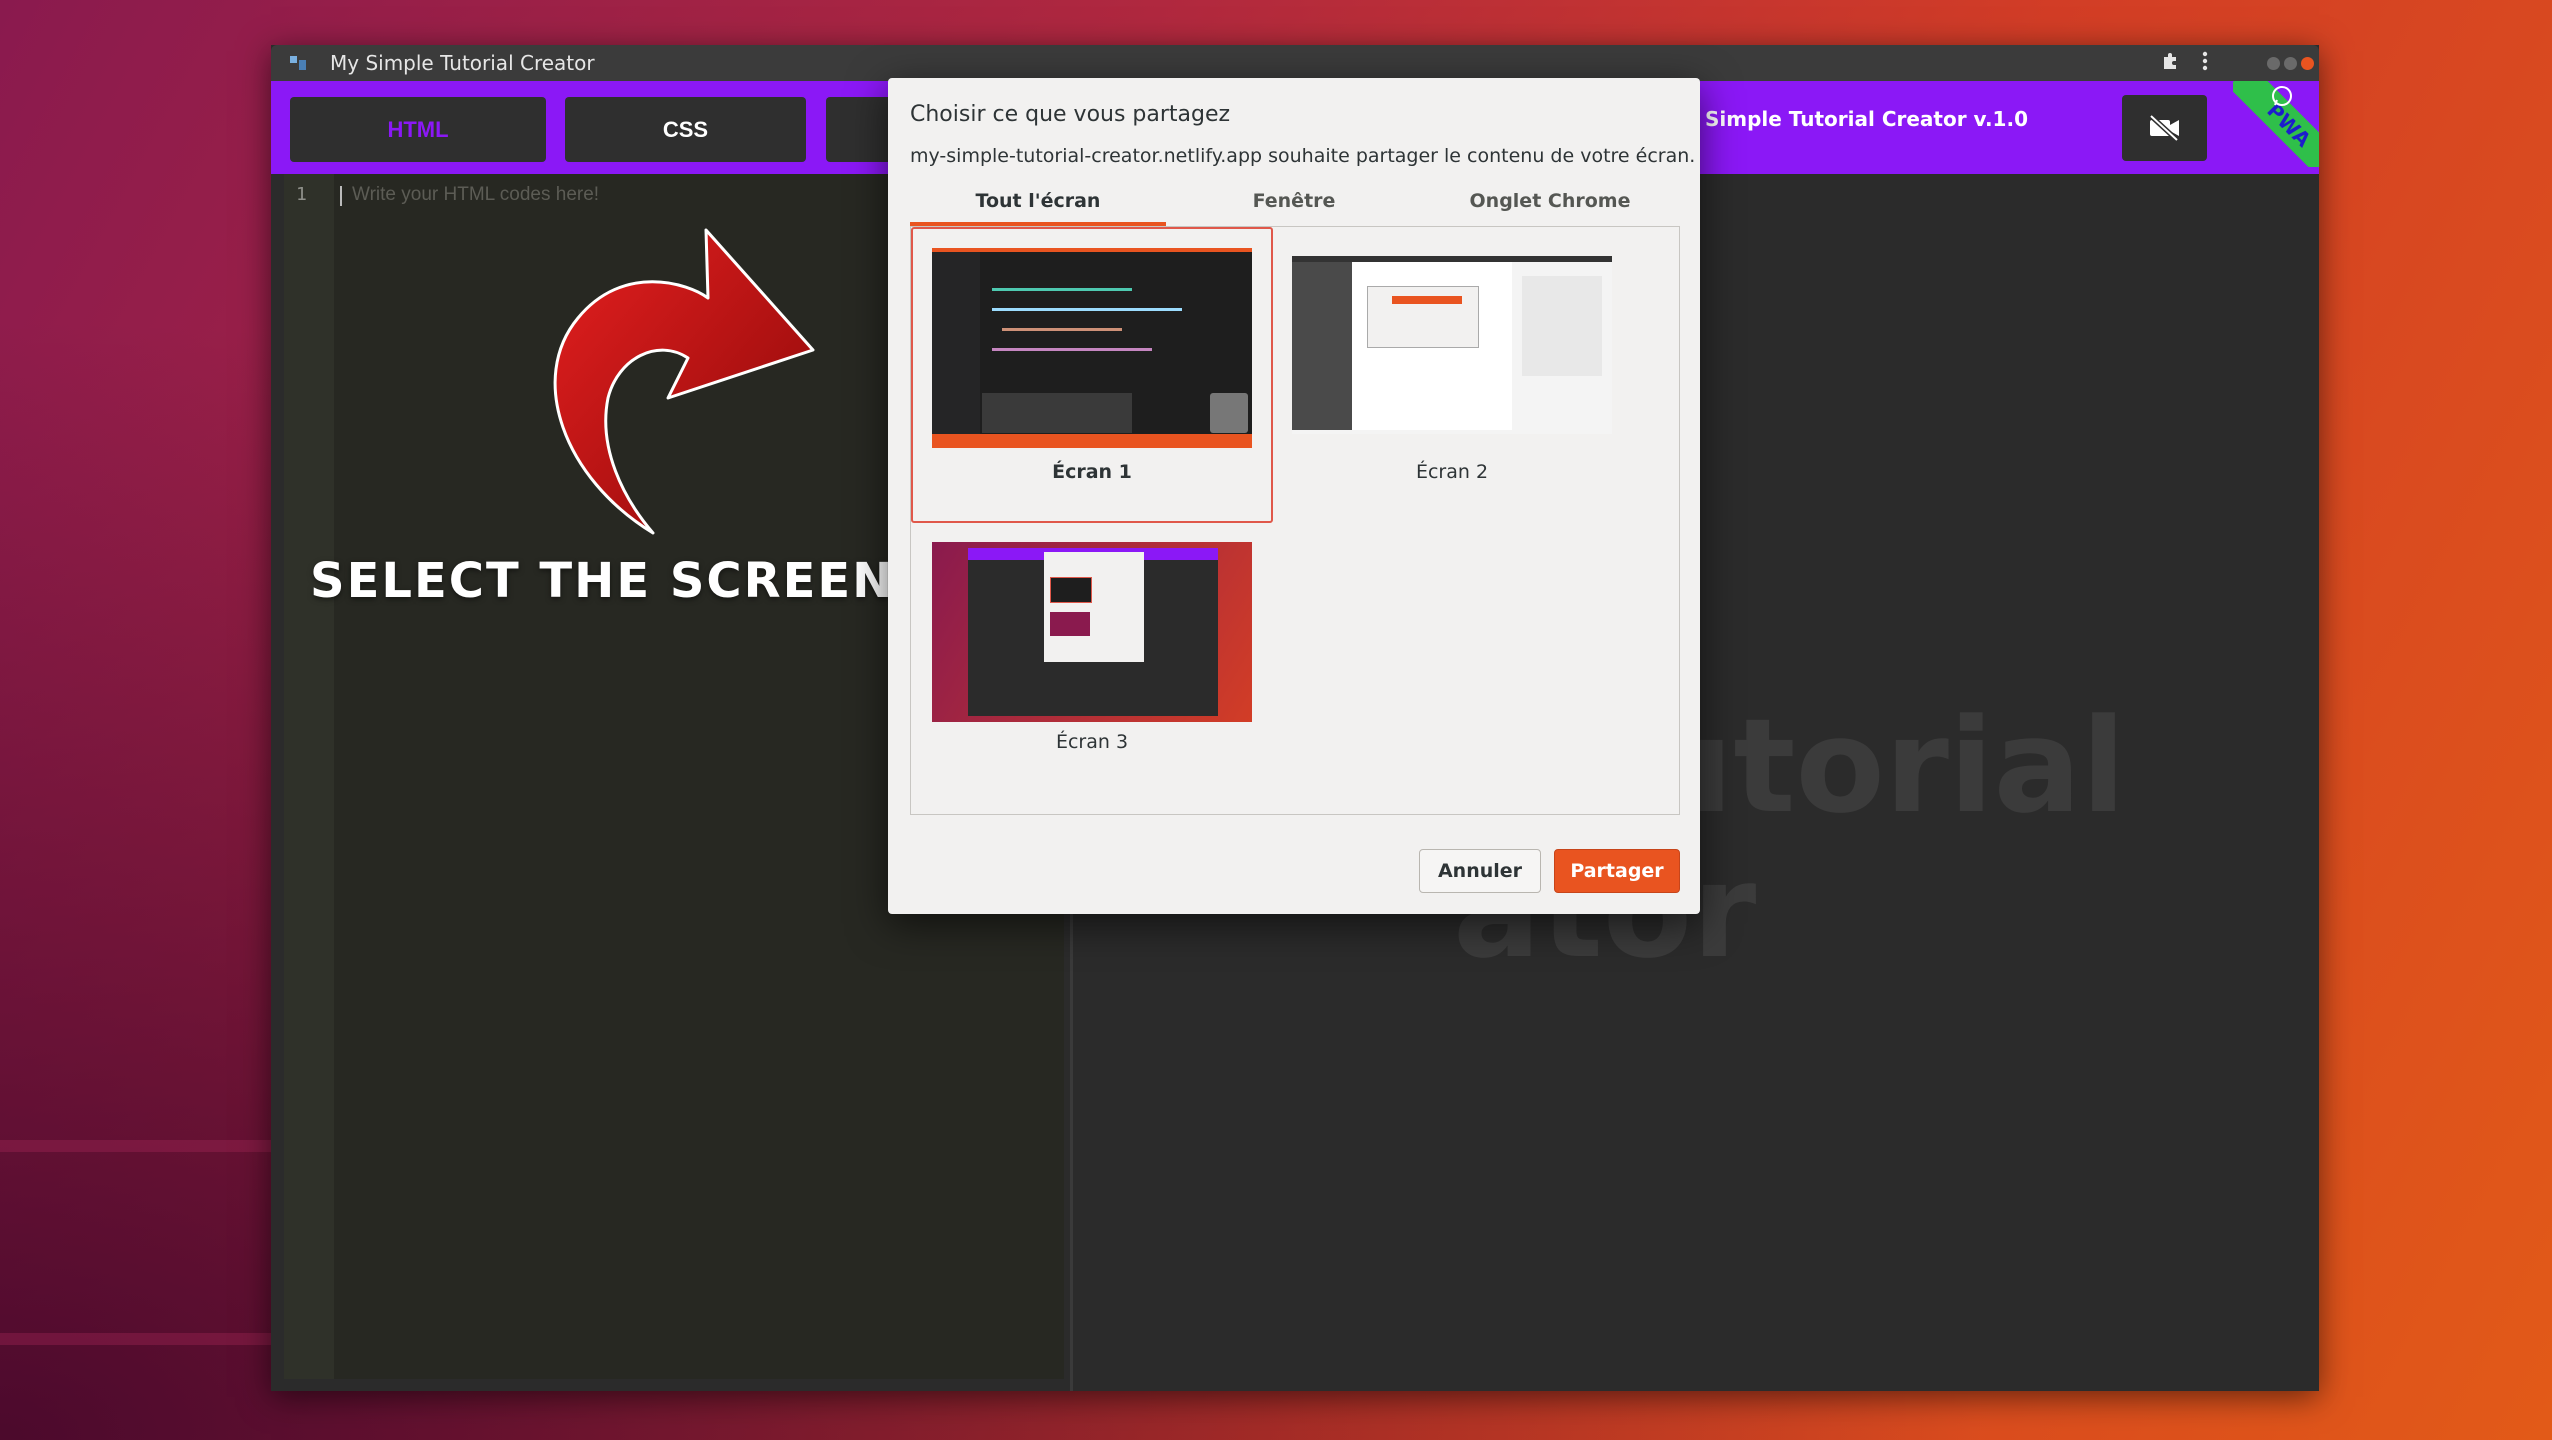 Image resolution: width=2552 pixels, height=1440 pixels. I want to click on tab-css-label: CSS, so click(685, 129).